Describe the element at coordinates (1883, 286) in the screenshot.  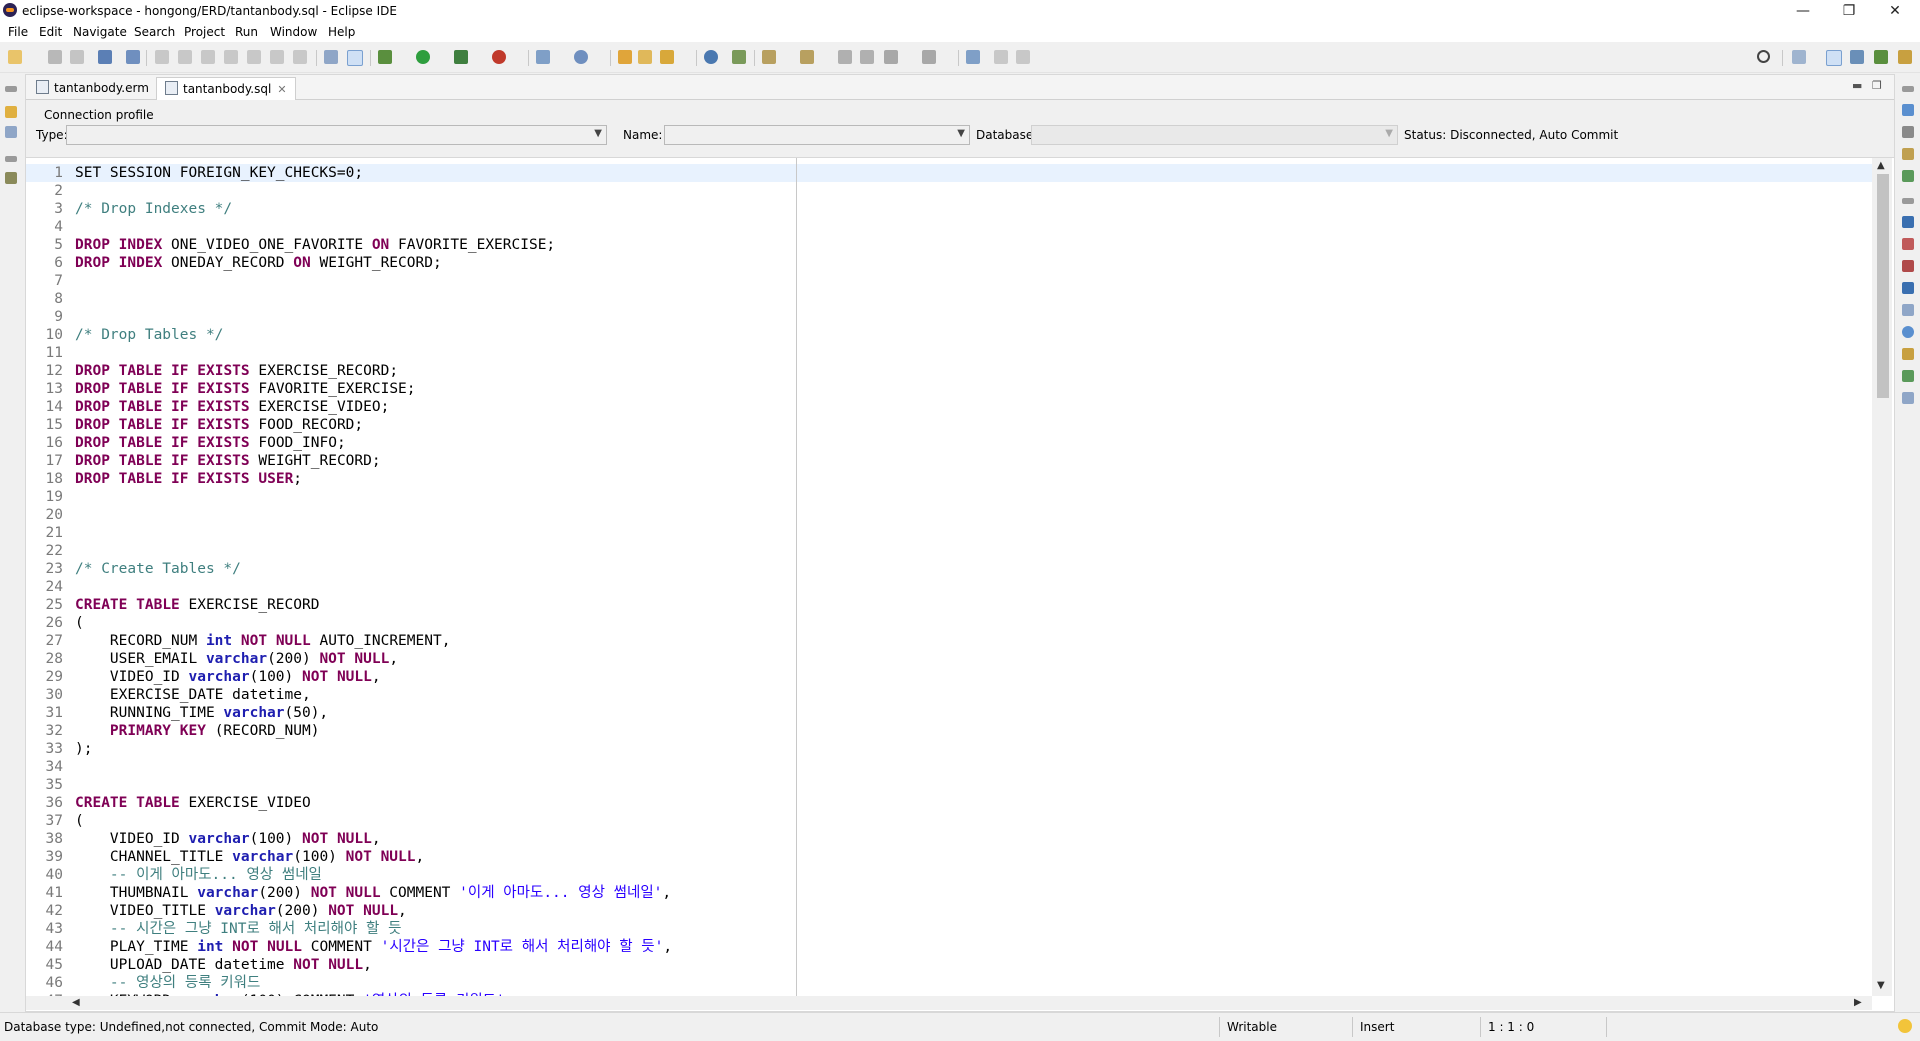
I see `scrollbar-thumb` at that location.